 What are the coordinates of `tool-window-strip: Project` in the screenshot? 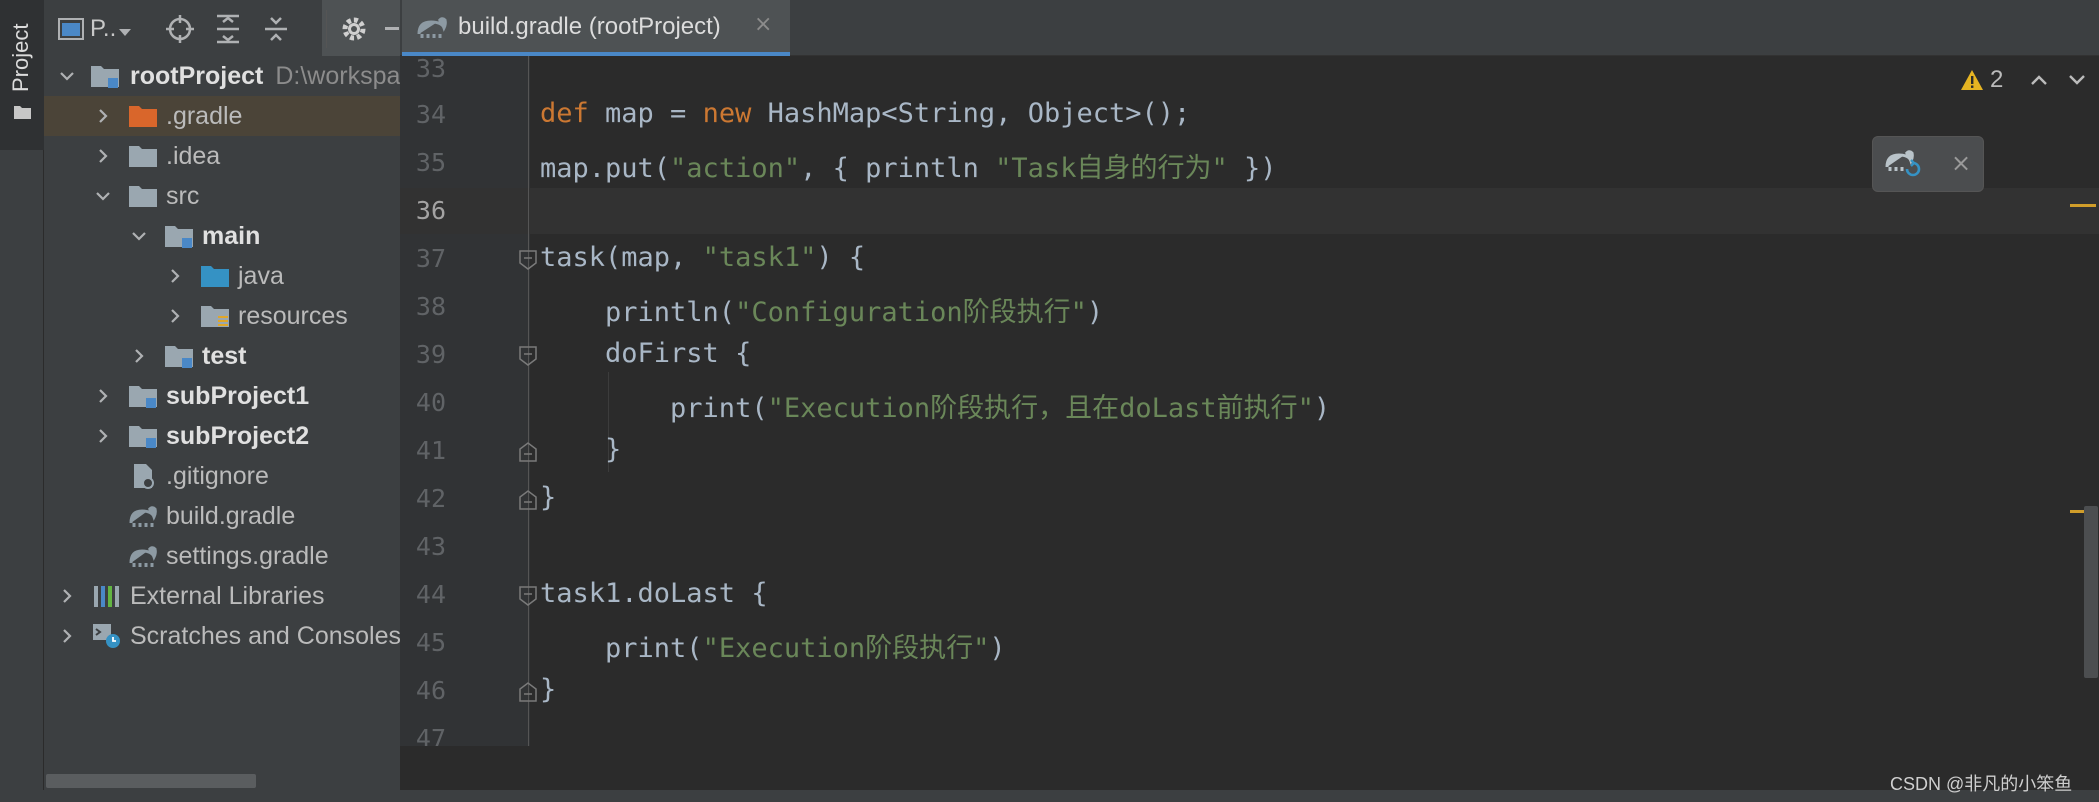 It's located at (22, 401).